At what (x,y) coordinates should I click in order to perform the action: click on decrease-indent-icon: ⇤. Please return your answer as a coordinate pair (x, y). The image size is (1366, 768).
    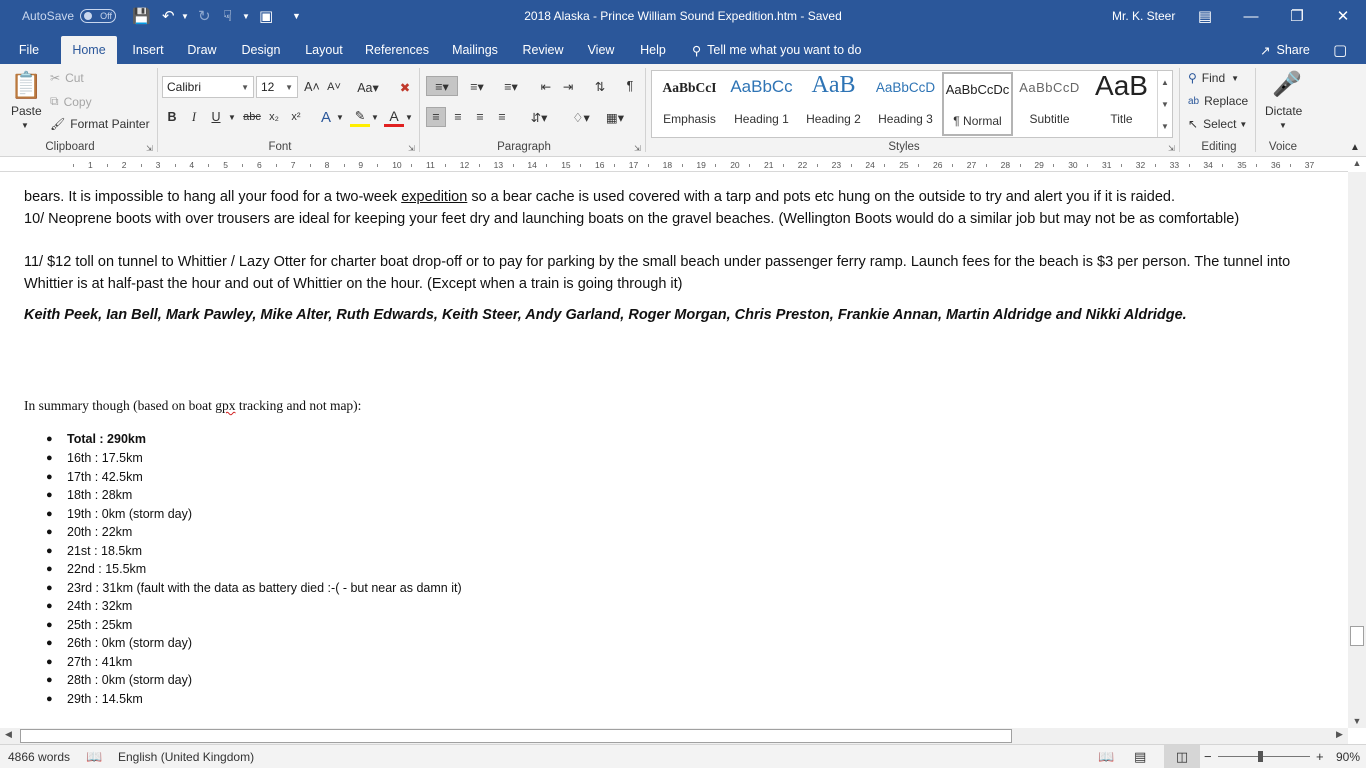
    Looking at the image, I should click on (546, 86).